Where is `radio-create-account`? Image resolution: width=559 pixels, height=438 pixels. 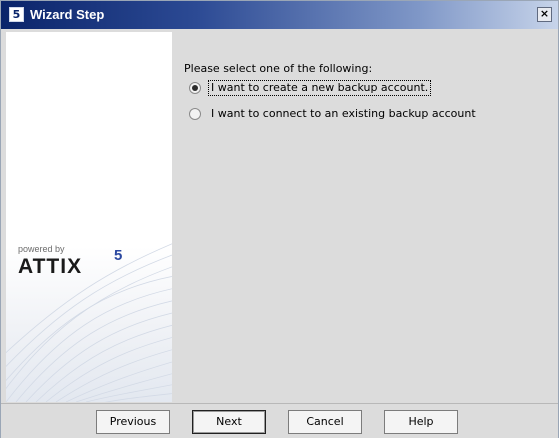 radio-create-account is located at coordinates (195, 88).